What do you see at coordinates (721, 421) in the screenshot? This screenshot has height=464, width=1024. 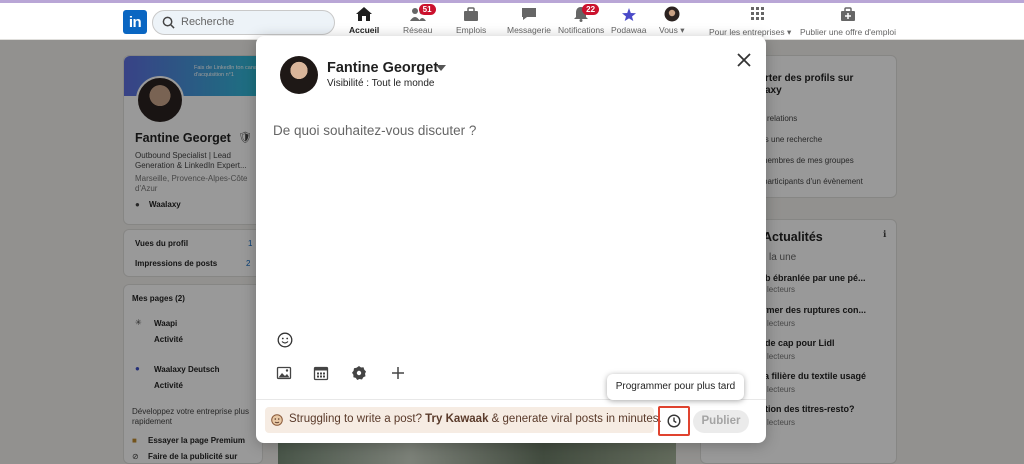 I see `publish-button: Publier` at bounding box center [721, 421].